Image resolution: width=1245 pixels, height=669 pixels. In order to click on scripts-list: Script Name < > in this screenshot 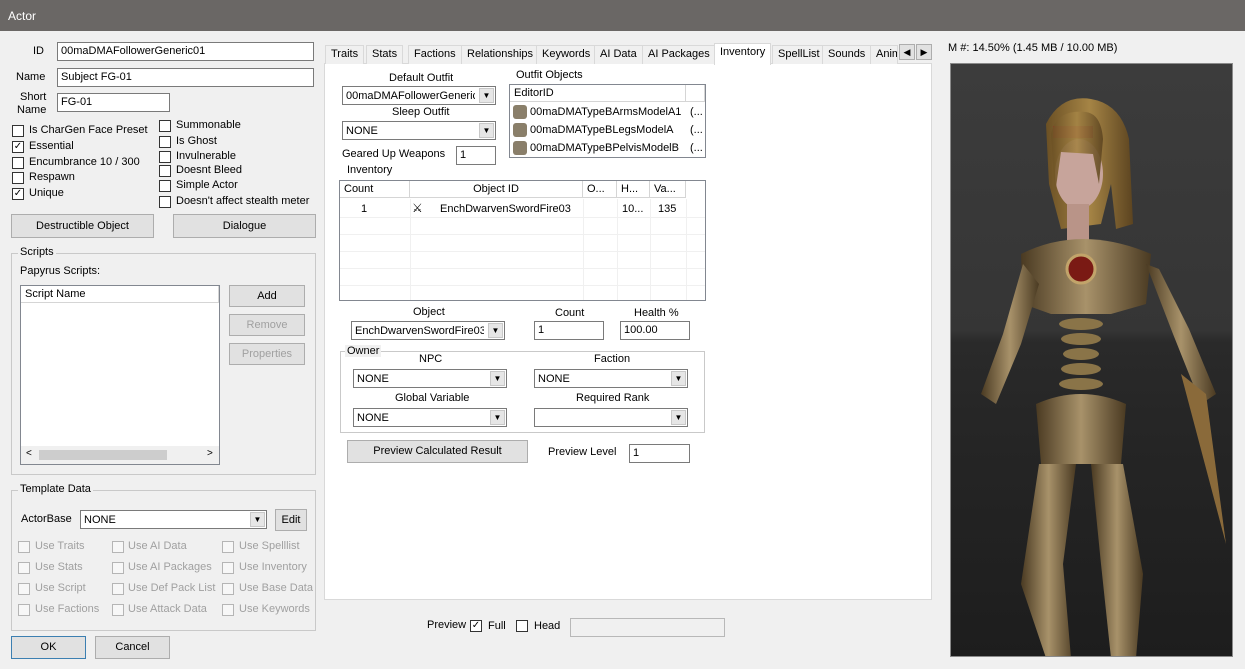, I will do `click(120, 375)`.